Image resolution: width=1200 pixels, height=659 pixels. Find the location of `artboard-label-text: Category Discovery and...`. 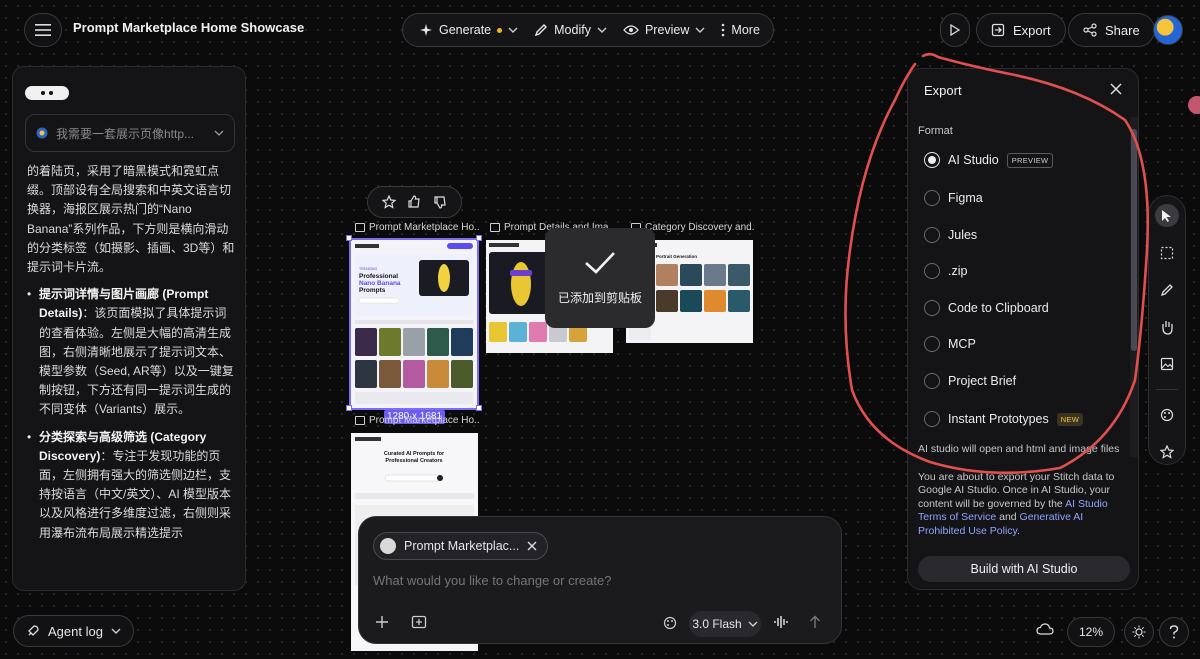

artboard-label-text: Category Discovery and... is located at coordinates (700, 227).